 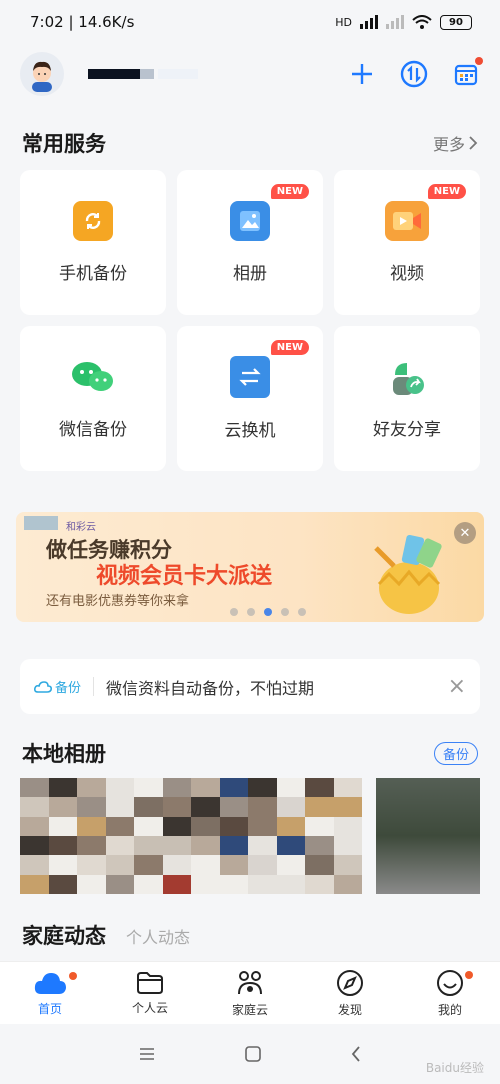 I want to click on status-bar: 7:02 | 14.6K/s HD 90, so click(x=250, y=22).